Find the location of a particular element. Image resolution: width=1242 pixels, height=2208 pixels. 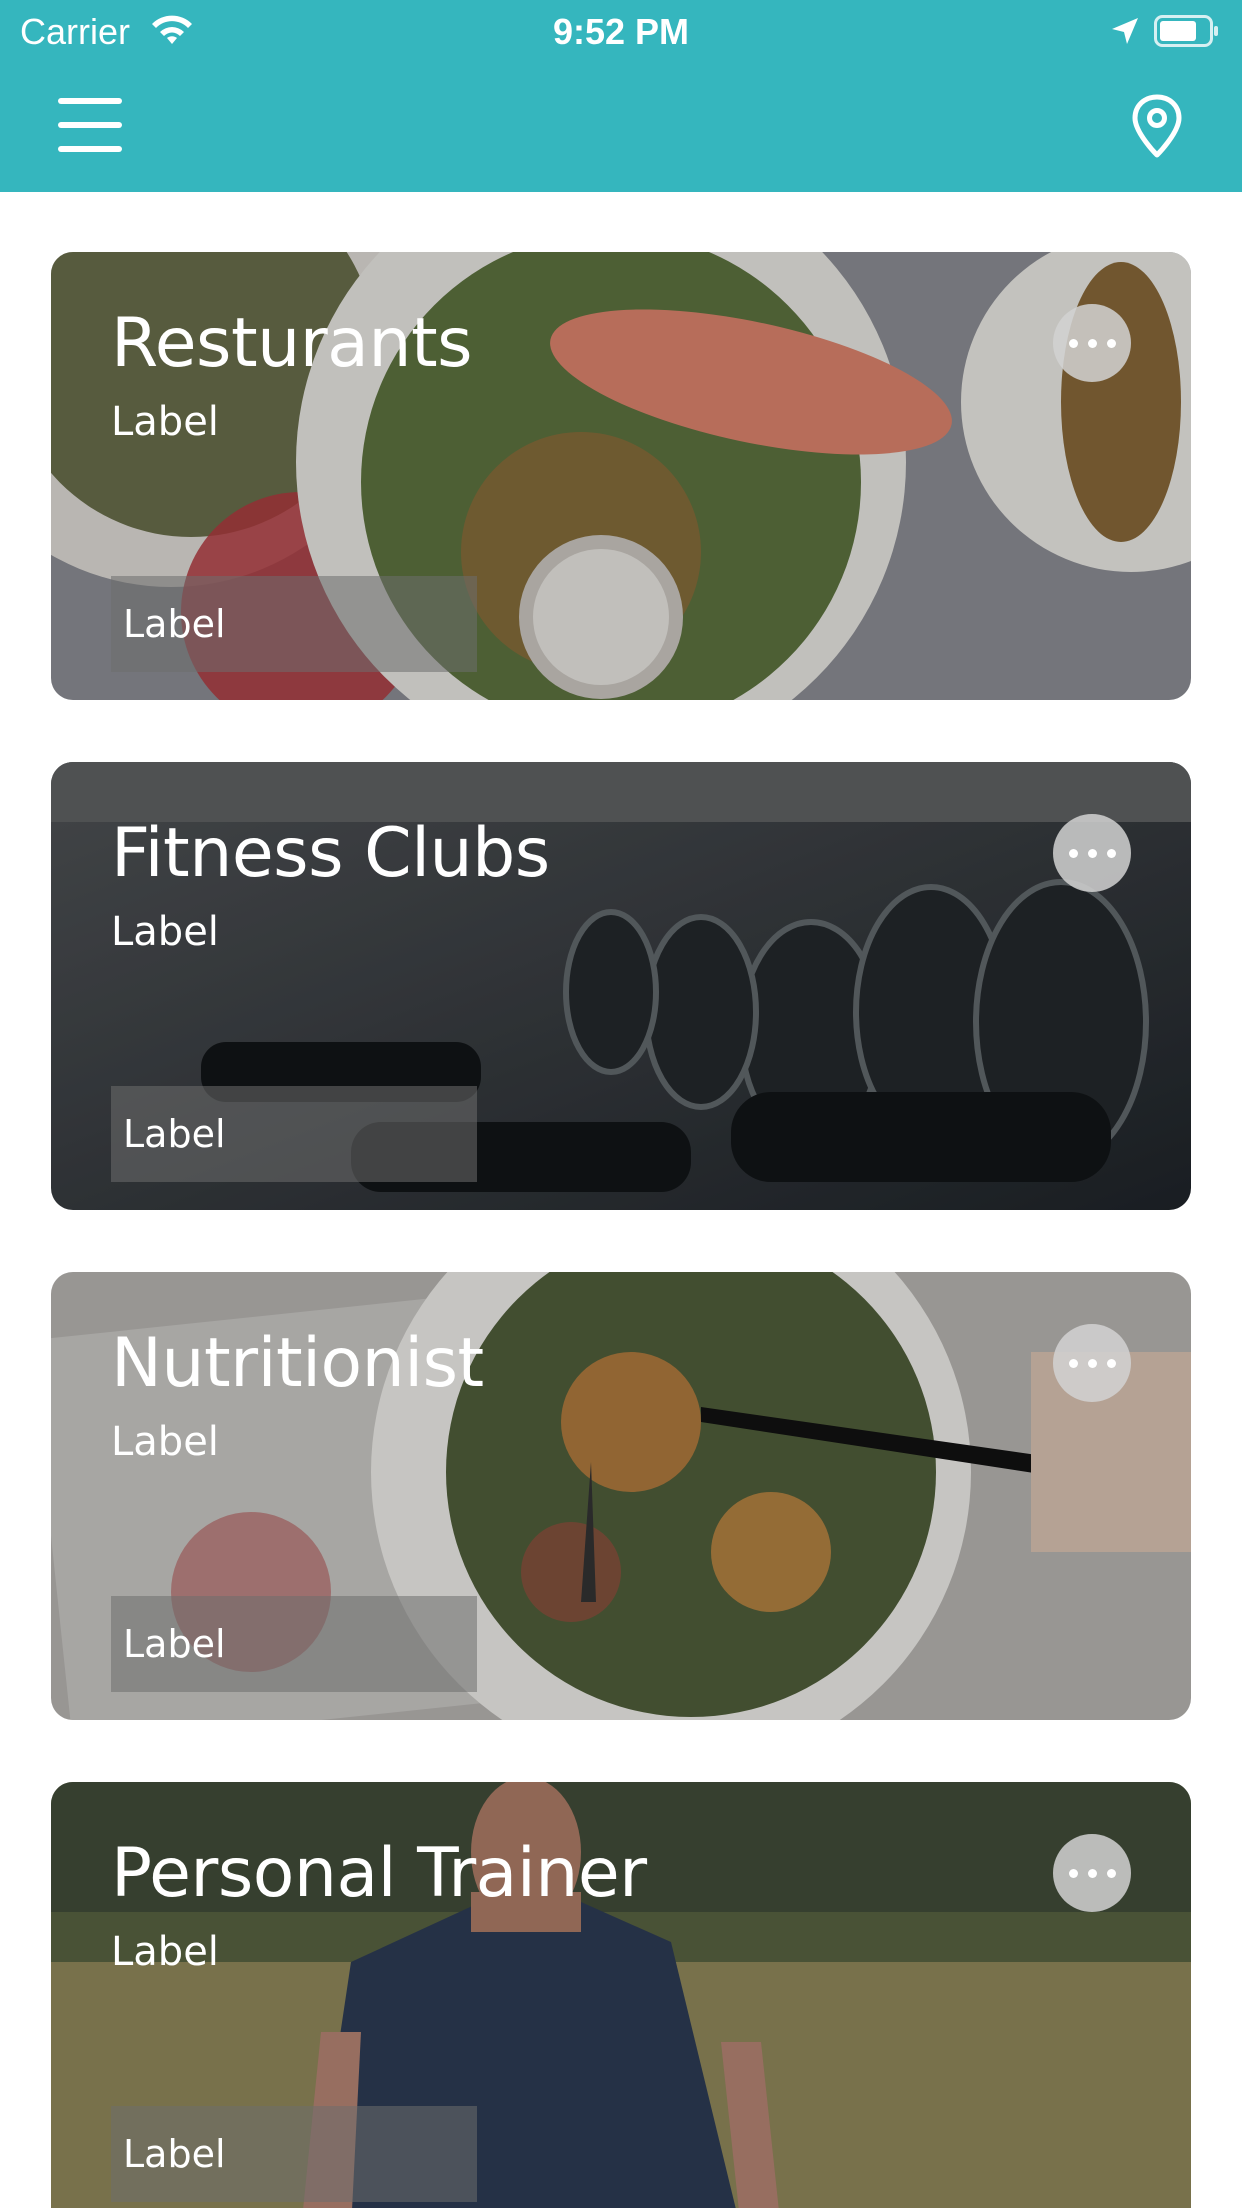

card-title: Nutritionist is located at coordinates (297, 1363).